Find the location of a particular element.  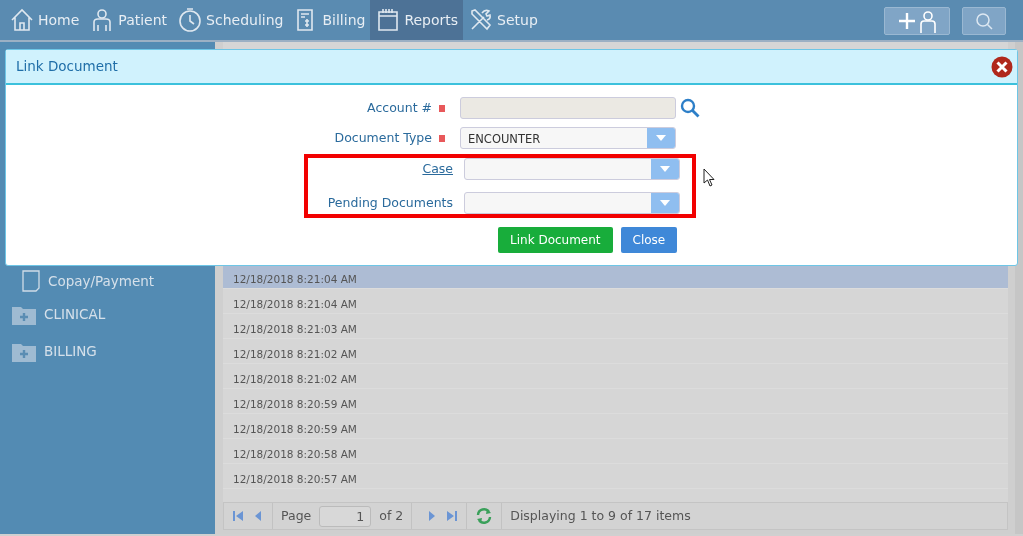

dropdown-field: ENCOUNTER is located at coordinates (568, 138).